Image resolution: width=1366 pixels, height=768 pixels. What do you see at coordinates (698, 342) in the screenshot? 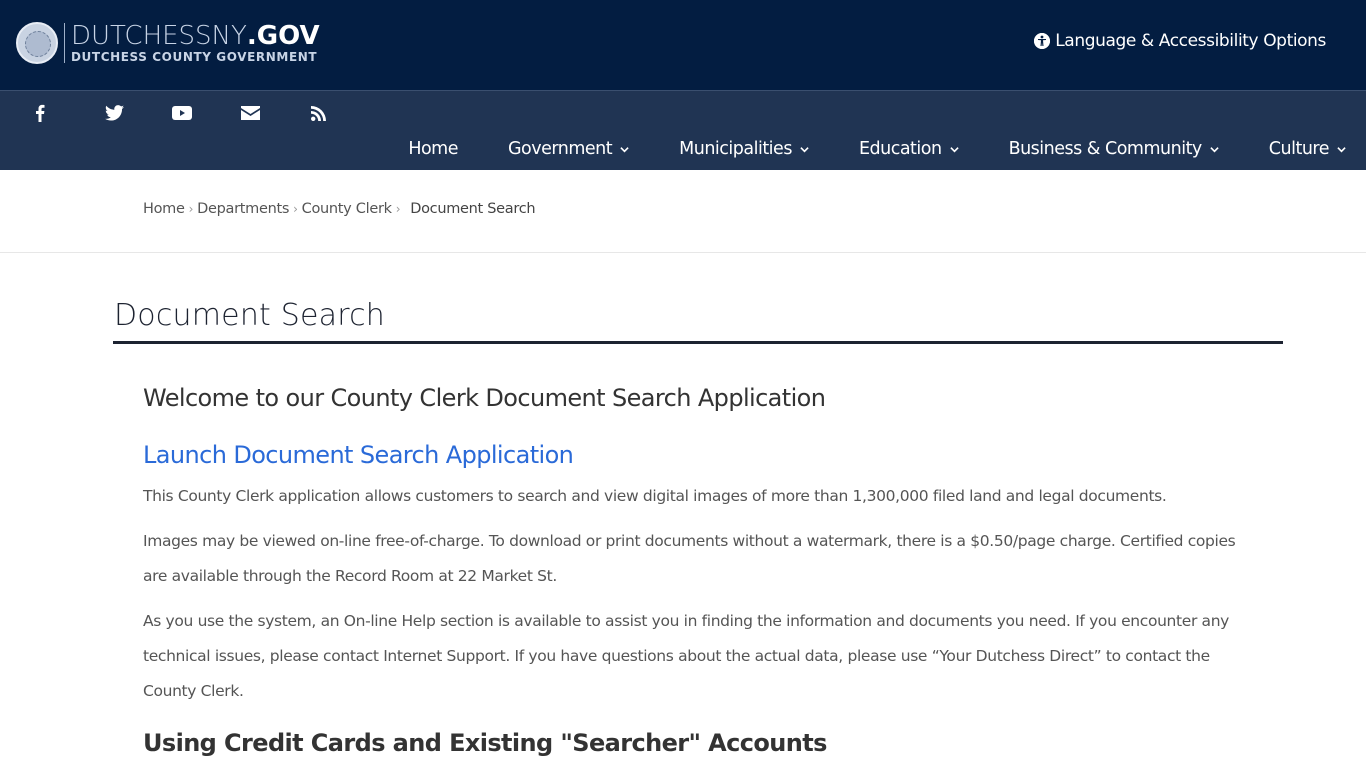
I see `title-divider` at bounding box center [698, 342].